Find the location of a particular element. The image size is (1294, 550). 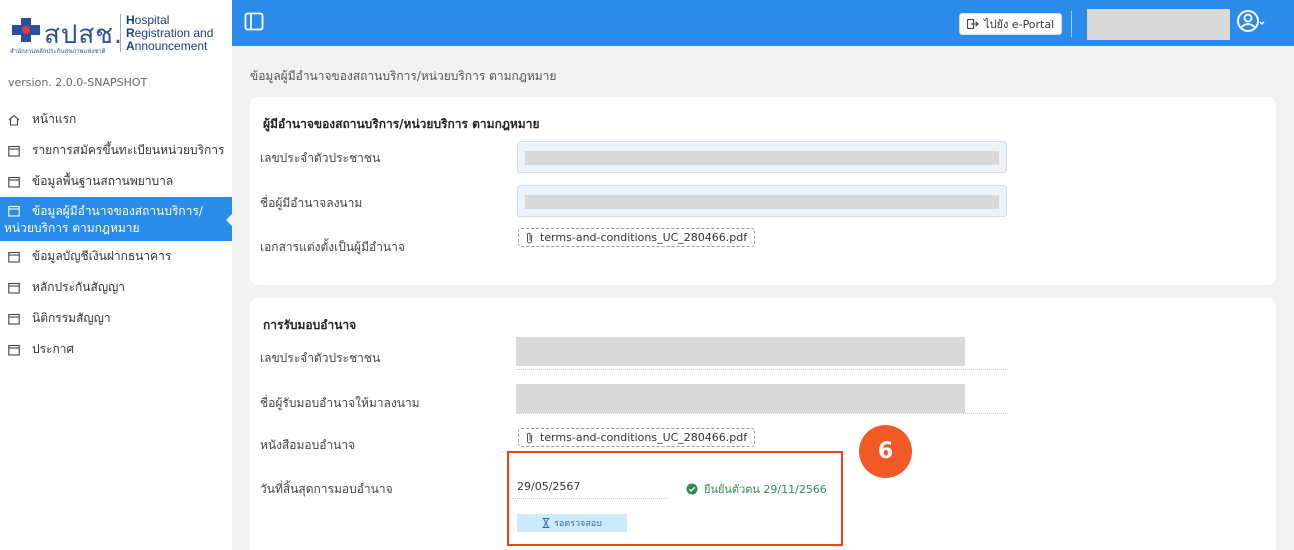

sidebar-item-registration-list: รายการสมัครขึ้นทะเบียนหน่วยบริการ is located at coordinates (116, 150).